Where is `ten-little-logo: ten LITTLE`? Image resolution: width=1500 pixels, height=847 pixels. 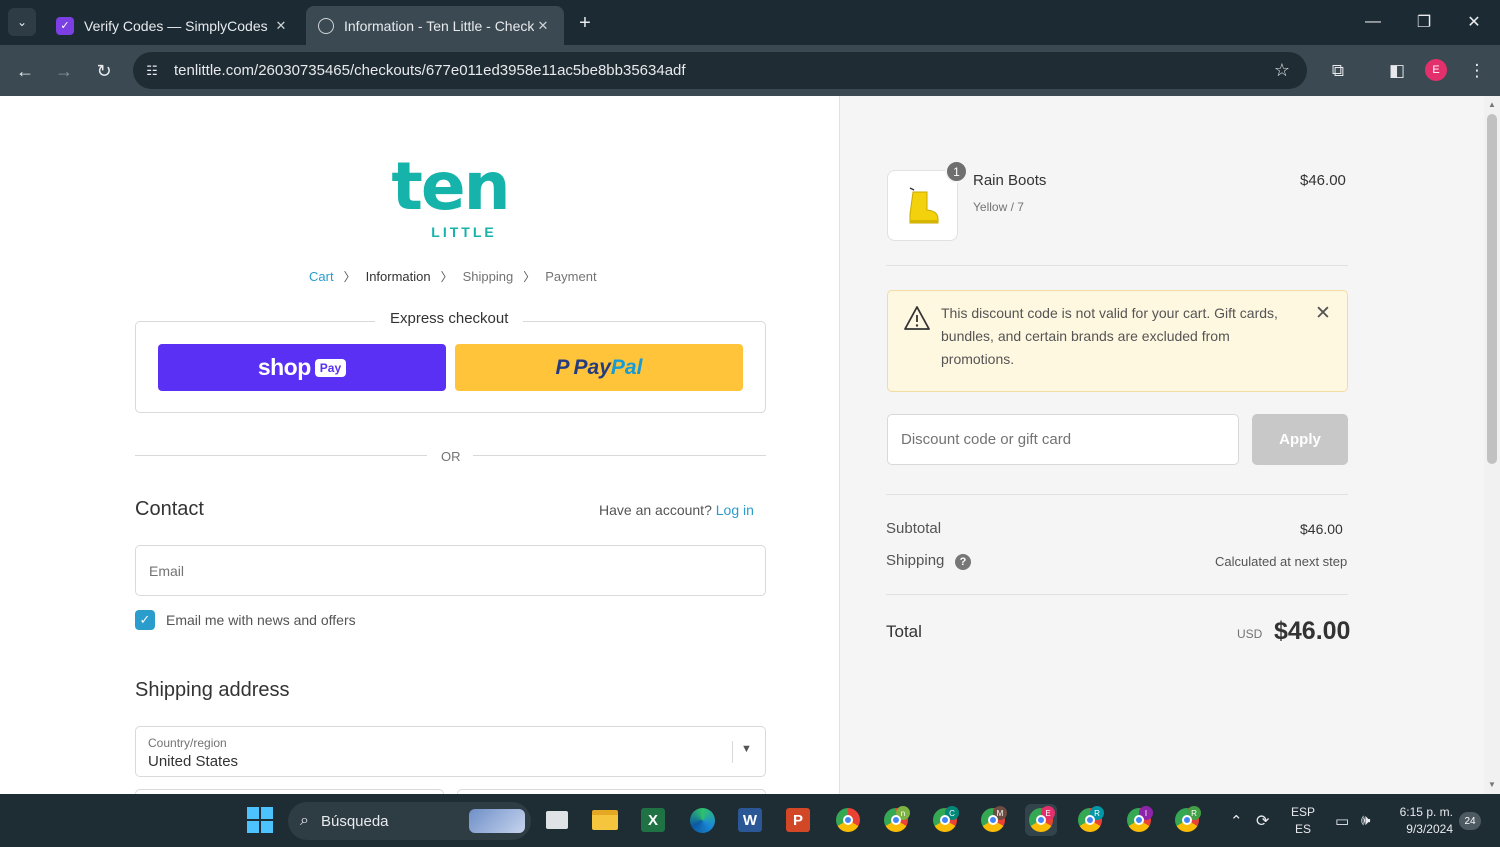
ten-little-logo: ten LITTLE is located at coordinates (450, 194).